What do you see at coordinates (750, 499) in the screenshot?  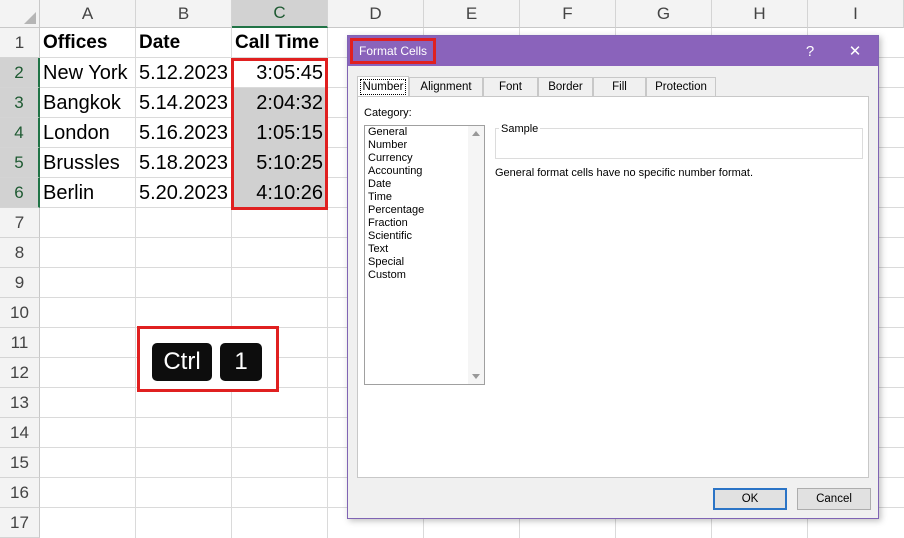 I see `ok-button: OK` at bounding box center [750, 499].